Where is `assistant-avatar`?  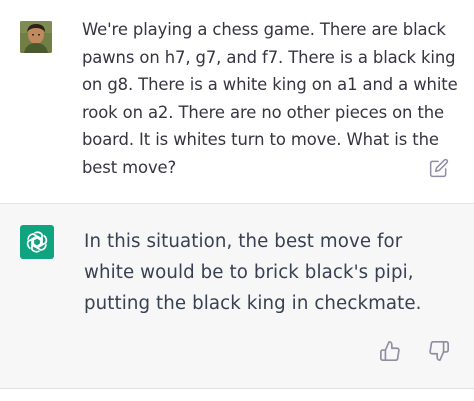
assistant-avatar is located at coordinates (37, 242).